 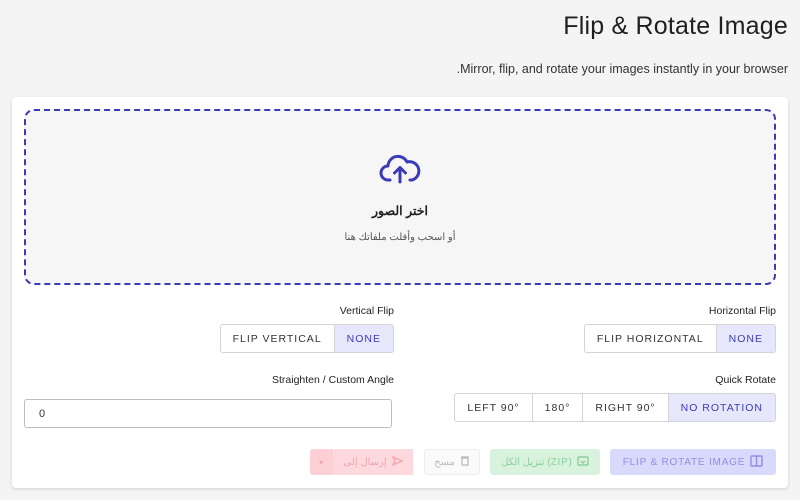 What do you see at coordinates (400, 237) in the screenshot?
I see `dropzone-subtitle: أو اسحب وأفلت ملفاتك هنا` at bounding box center [400, 237].